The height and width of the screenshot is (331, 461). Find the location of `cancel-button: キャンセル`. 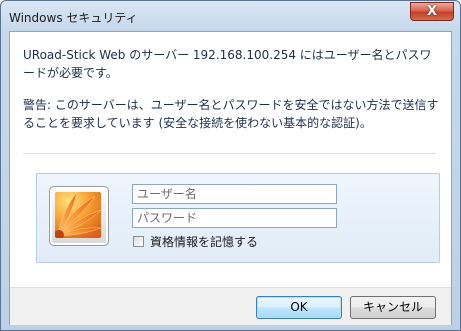

cancel-button: キャンセル is located at coordinates (393, 307).